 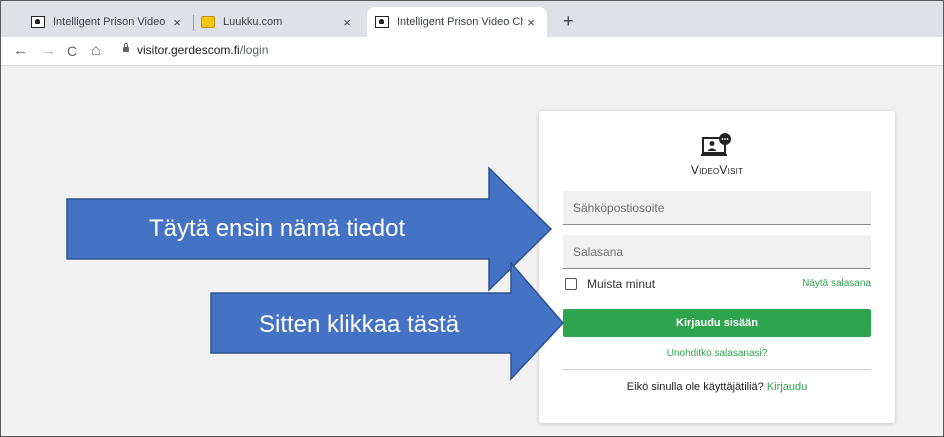 What do you see at coordinates (277, 228) in the screenshot?
I see `arrow-fill-details-text: Täytä ensin nämä tiedot` at bounding box center [277, 228].